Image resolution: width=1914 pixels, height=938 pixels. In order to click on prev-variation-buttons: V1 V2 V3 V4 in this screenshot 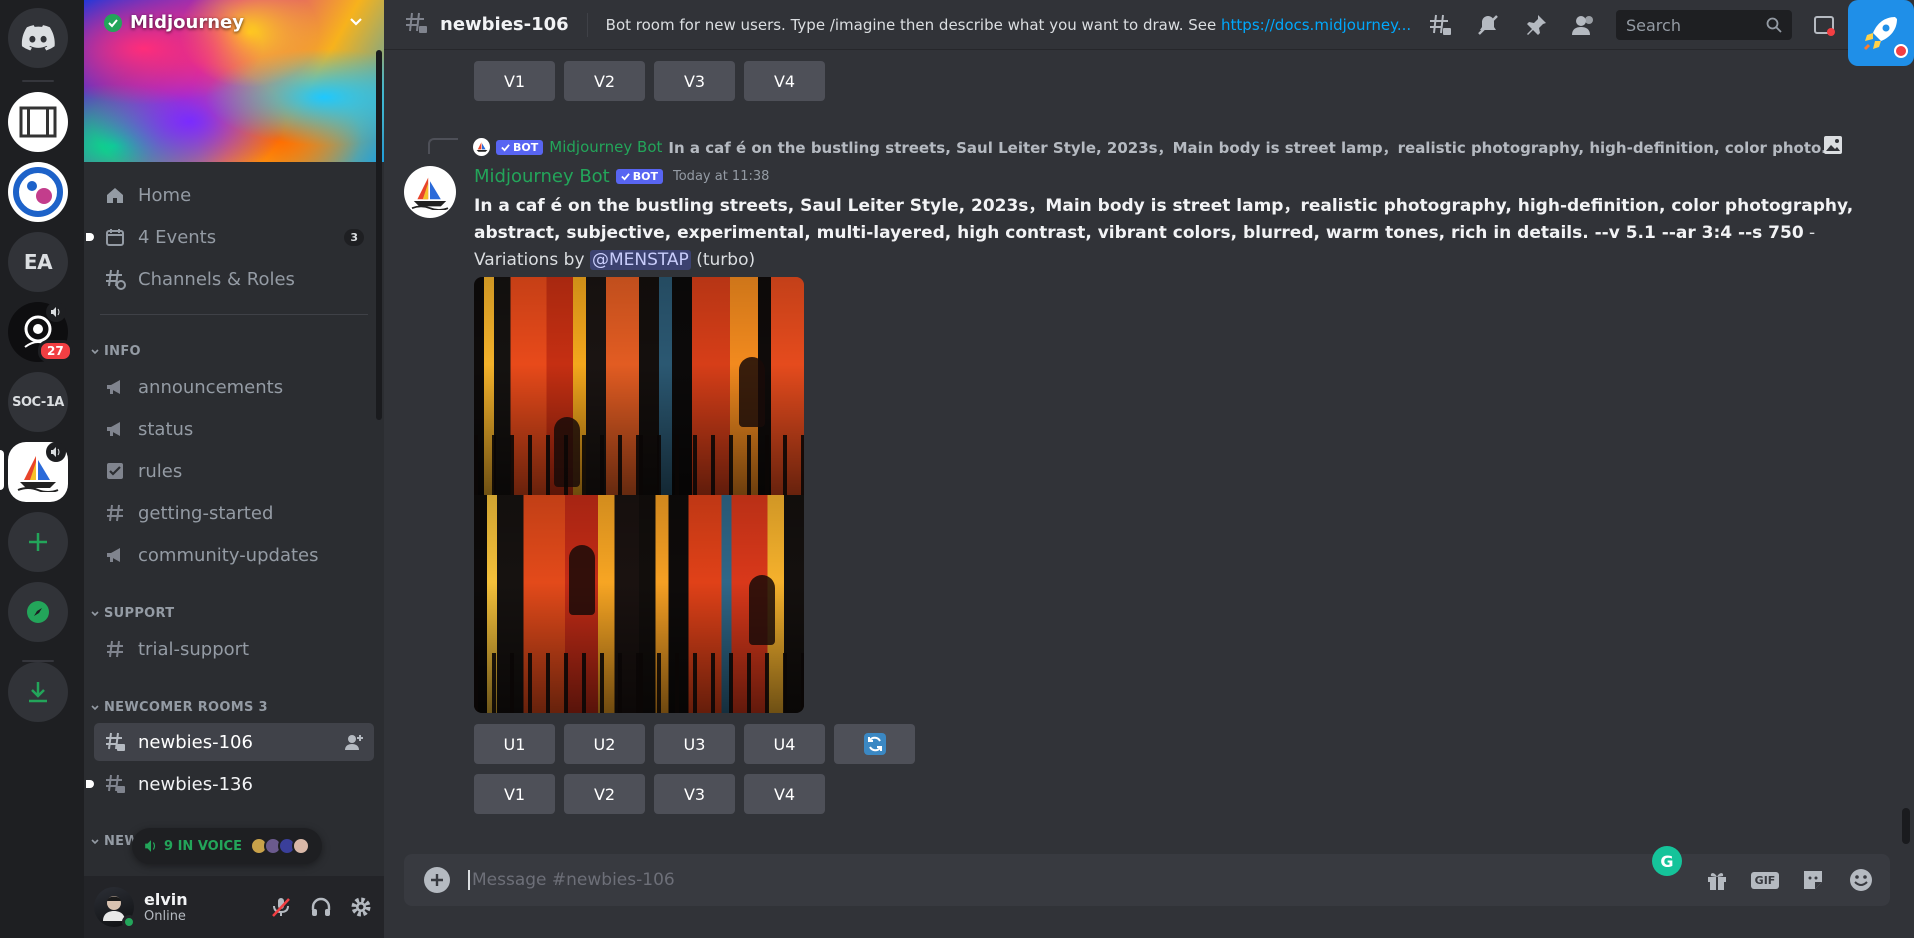, I will do `click(649, 81)`.